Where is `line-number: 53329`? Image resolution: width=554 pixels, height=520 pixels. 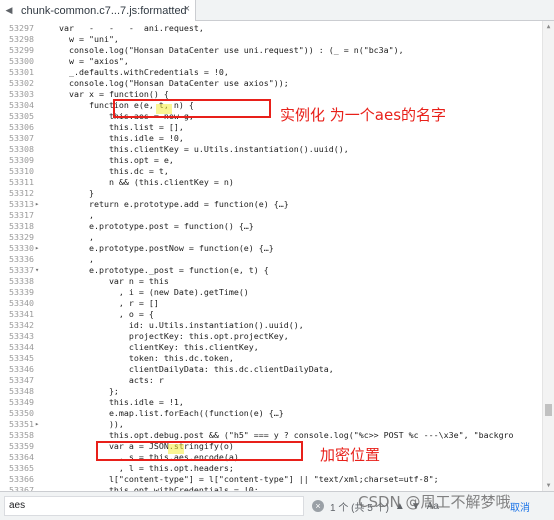
line-number: 53329 is located at coordinates (17, 237).